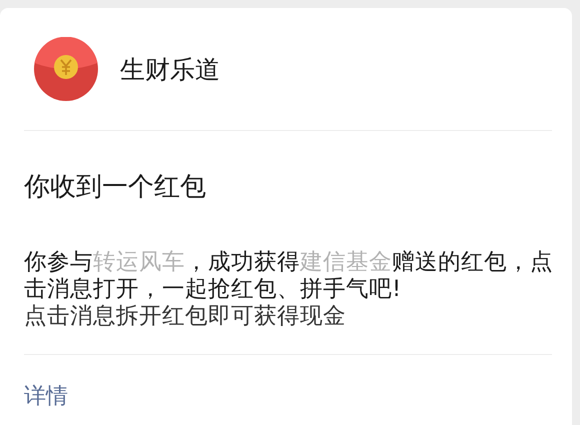 The image size is (580, 425). What do you see at coordinates (46, 396) in the screenshot?
I see `details-link: 详情` at bounding box center [46, 396].